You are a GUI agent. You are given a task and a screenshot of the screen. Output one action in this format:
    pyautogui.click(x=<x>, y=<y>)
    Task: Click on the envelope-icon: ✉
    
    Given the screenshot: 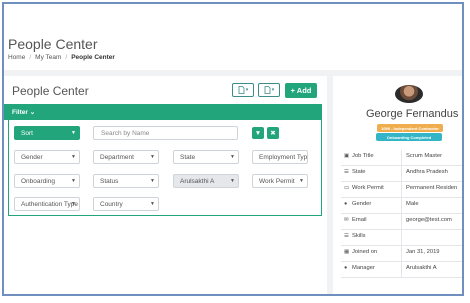 What is the action you would take?
    pyautogui.click(x=346, y=220)
    